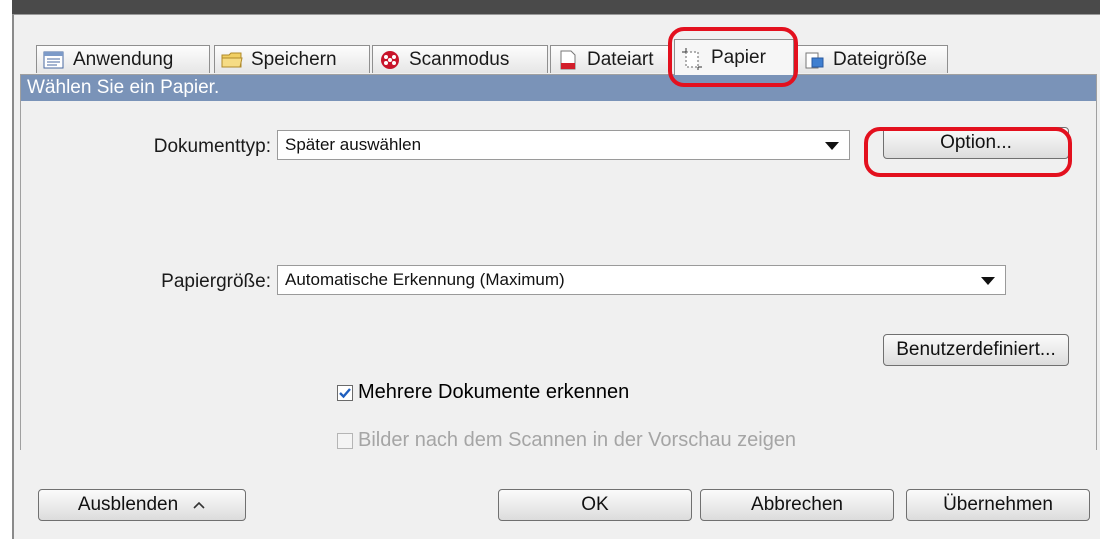 The height and width of the screenshot is (539, 1100). What do you see at coordinates (595, 505) in the screenshot?
I see `ok-button: OK` at bounding box center [595, 505].